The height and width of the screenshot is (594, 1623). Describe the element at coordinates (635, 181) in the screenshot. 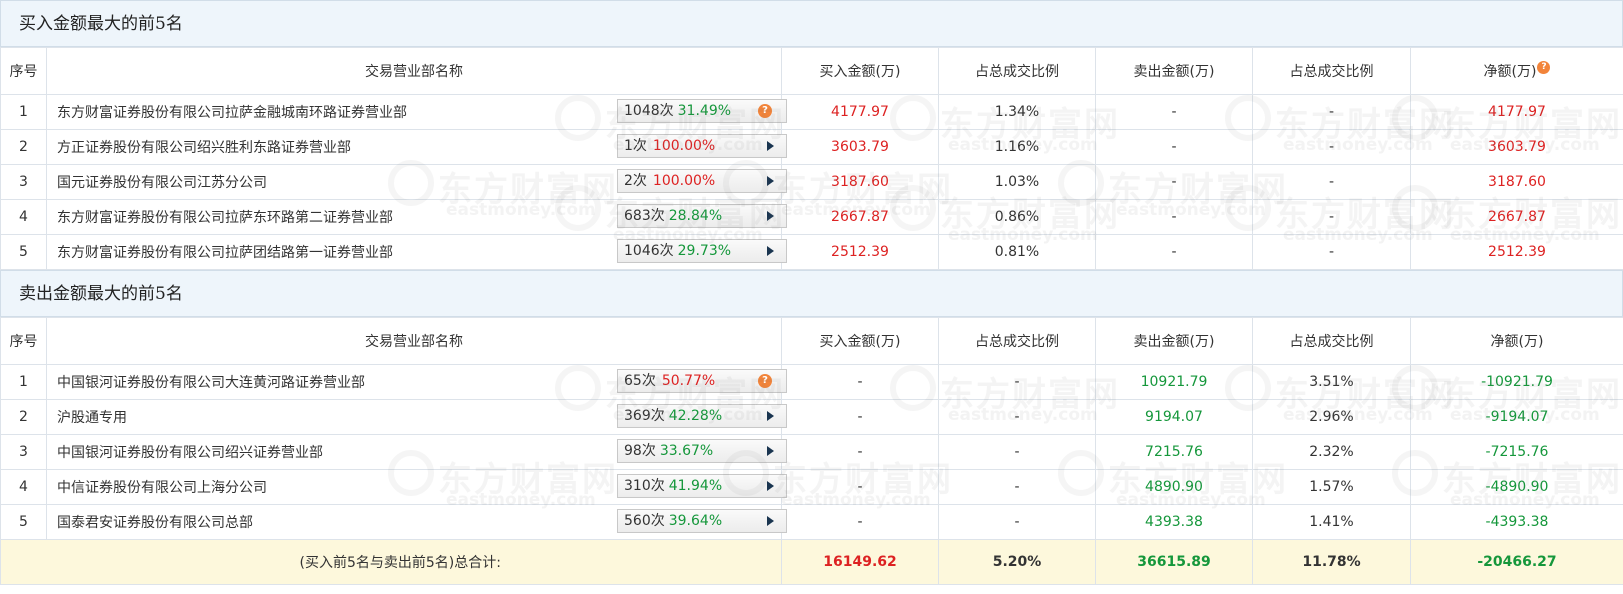

I see `trade-count: 2次` at that location.